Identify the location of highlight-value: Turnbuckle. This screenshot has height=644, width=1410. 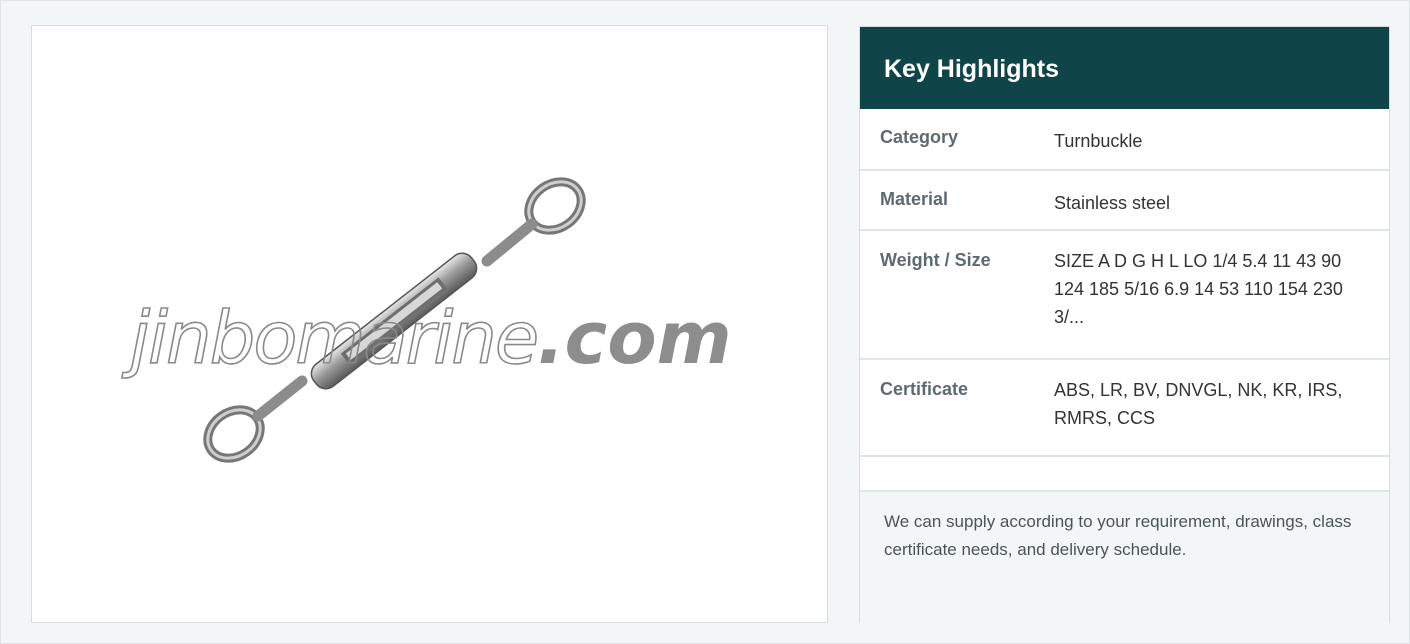
(1098, 141).